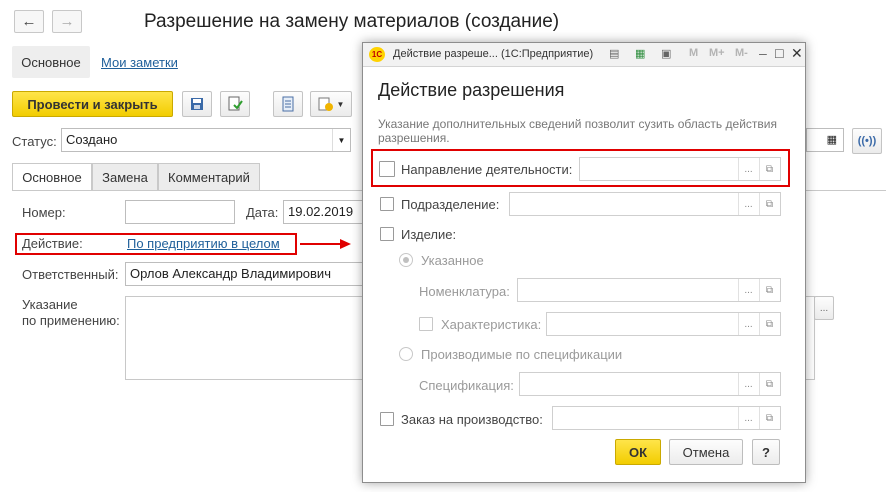 This screenshot has width=886, height=492. I want to click on report-button, so click(288, 104).